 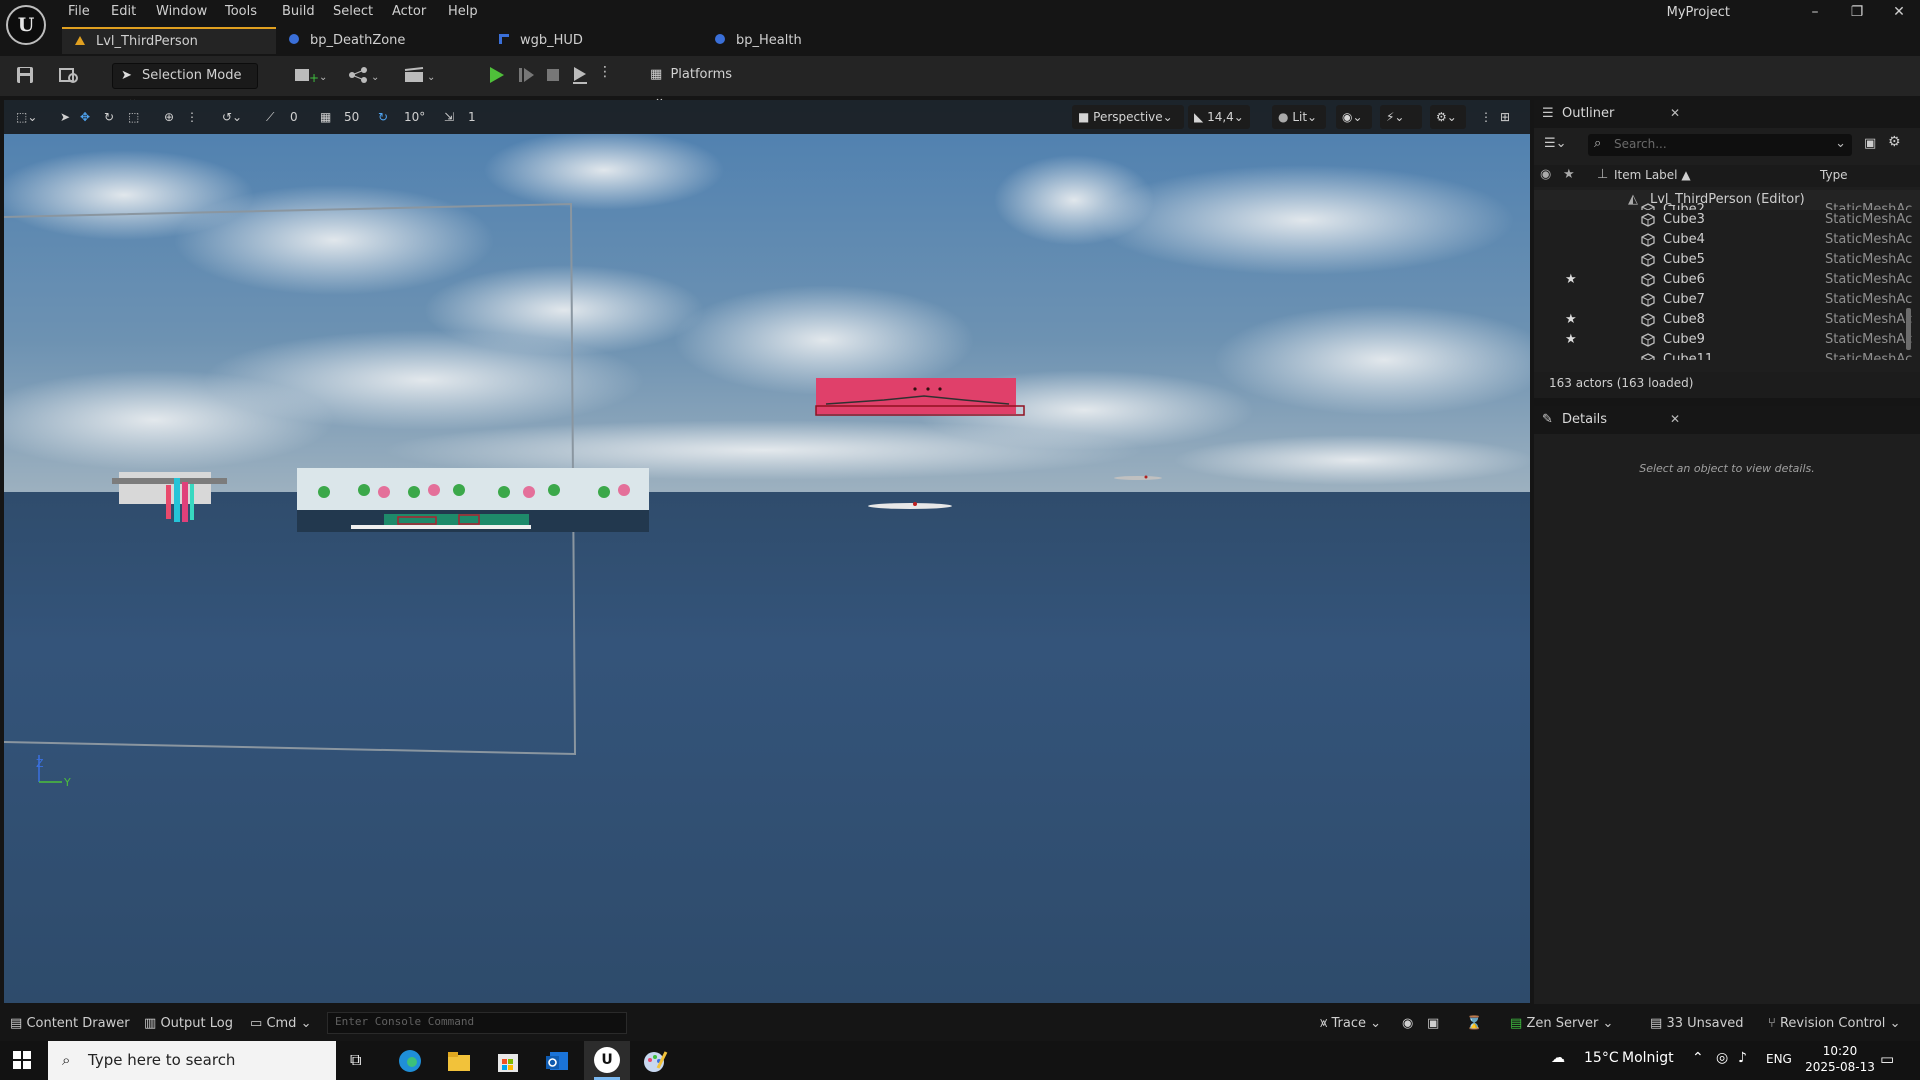 I want to click on outliner-row: ★ Cube8 StaticMeshAc, so click(x=1727, y=320).